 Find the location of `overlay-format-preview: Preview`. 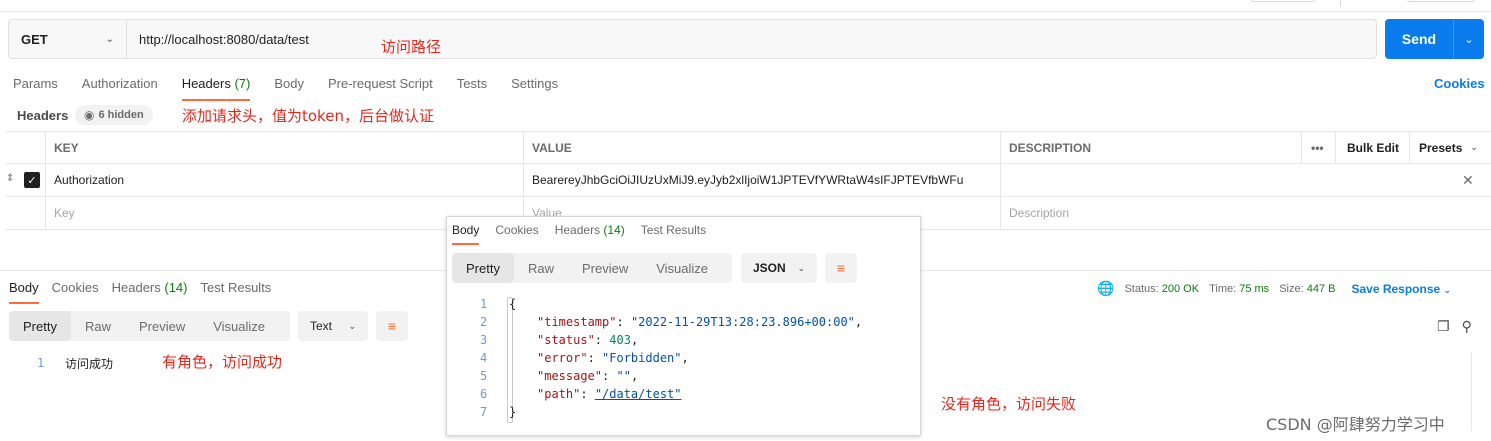

overlay-format-preview: Preview is located at coordinates (605, 268).